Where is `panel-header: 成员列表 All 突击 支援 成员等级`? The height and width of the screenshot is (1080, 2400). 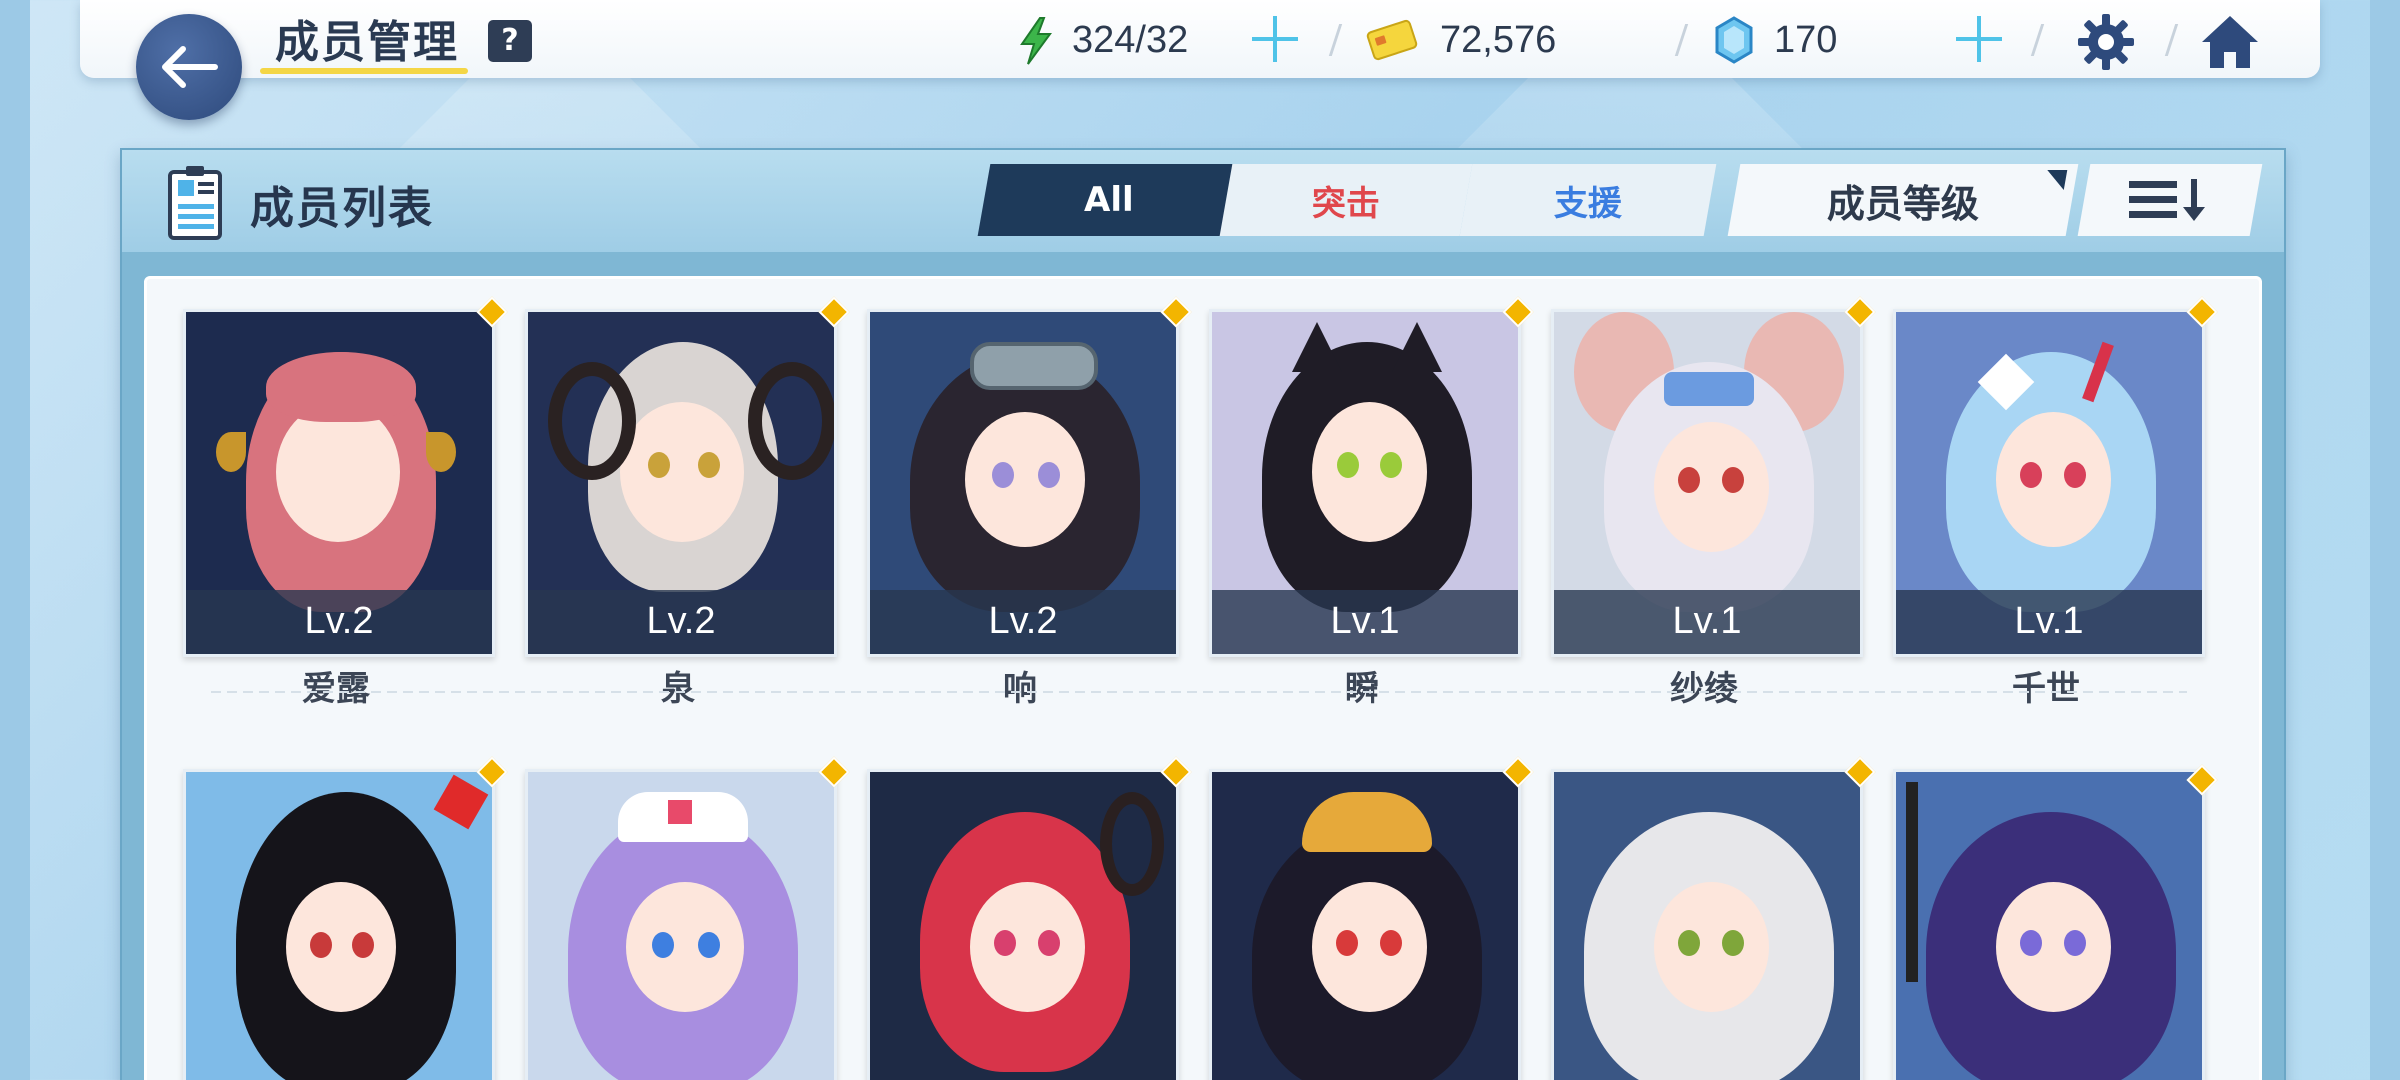
panel-header: 成员列表 All 突击 支援 成员等级 is located at coordinates (1203, 201).